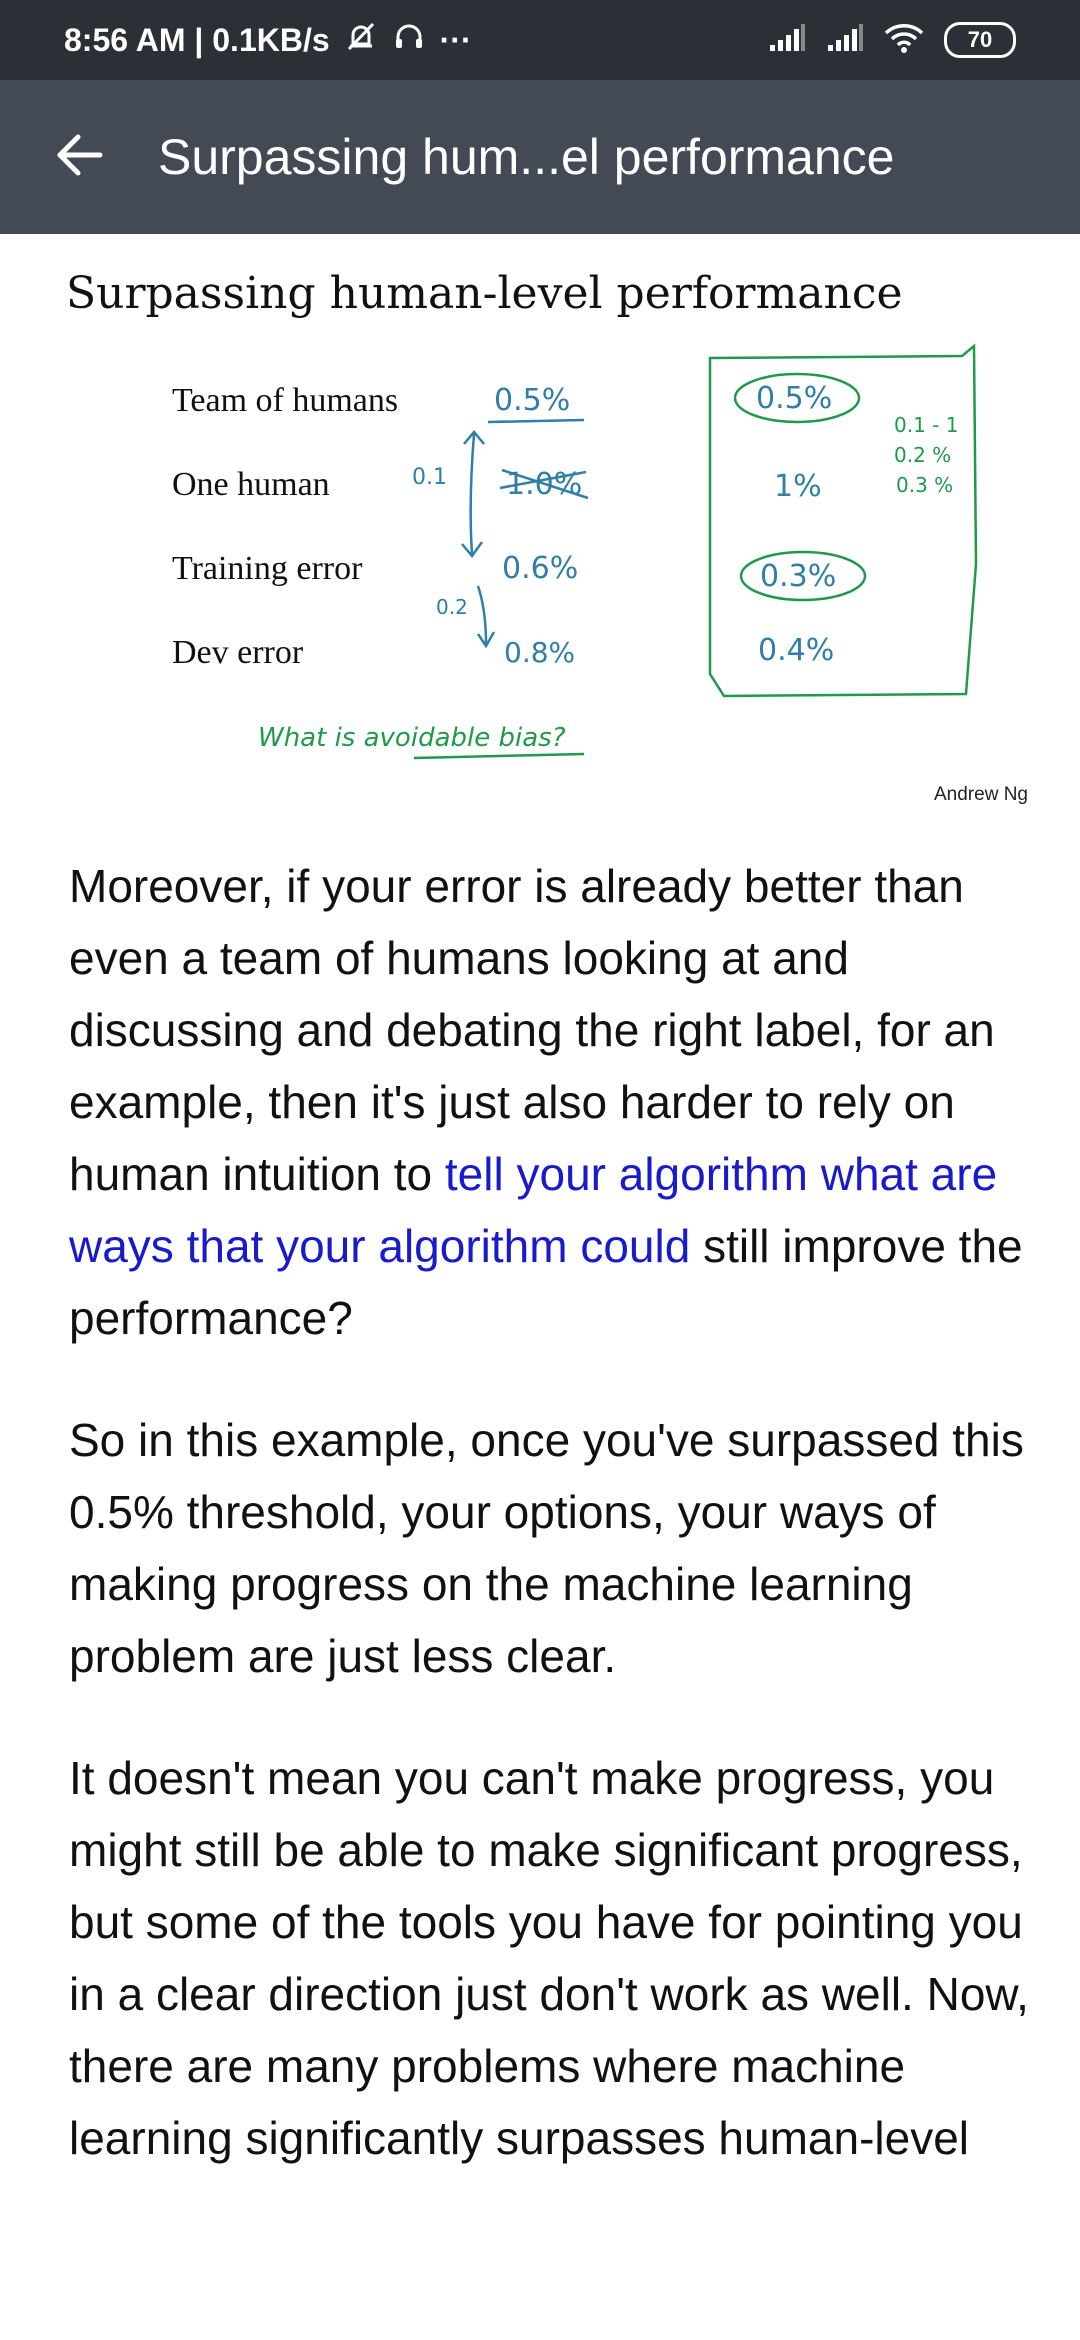 This screenshot has height=2340, width=1080. I want to click on status-bar: 8:56 AM | 0.1KB/s ··· 70, so click(540, 40).